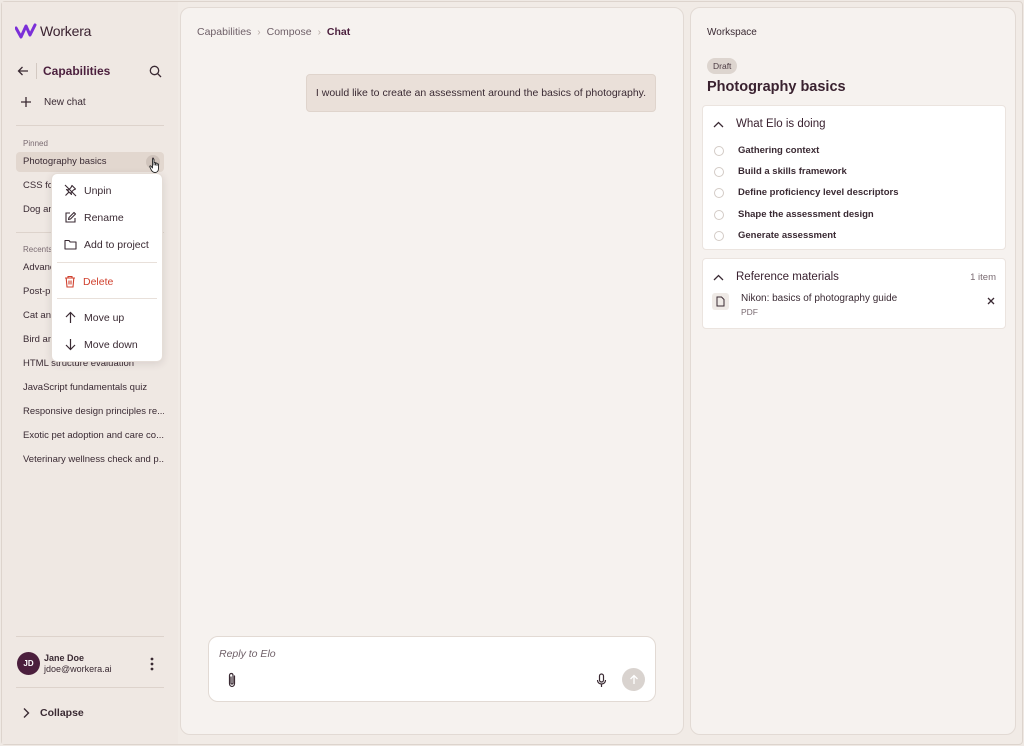  Describe the element at coordinates (338, 32) in the screenshot. I see `breadcrumb-chat: Chat` at that location.